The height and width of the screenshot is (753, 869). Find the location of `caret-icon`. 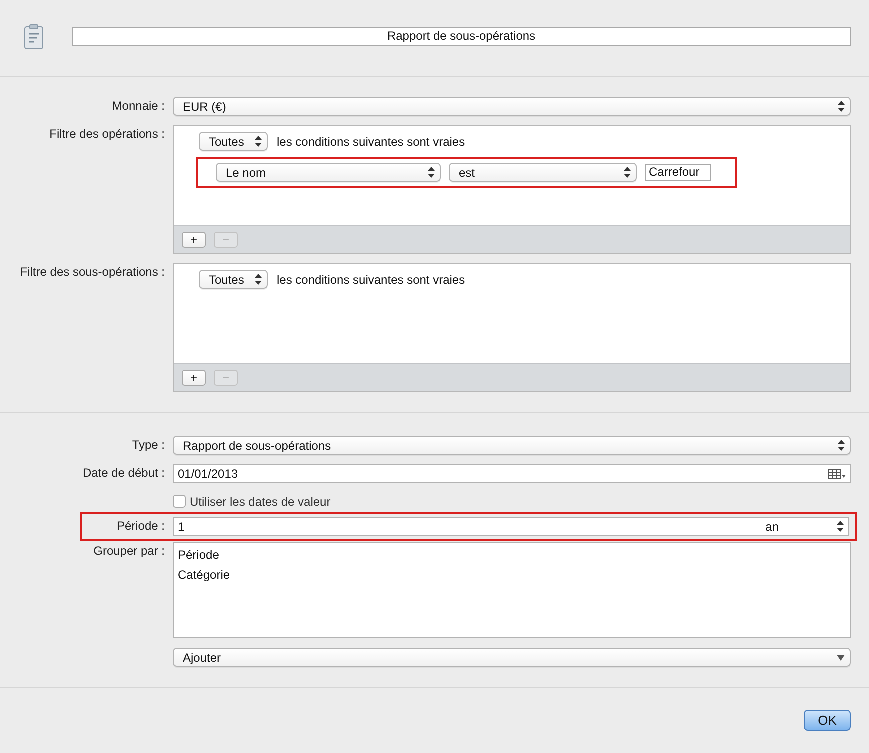

caret-icon is located at coordinates (841, 657).